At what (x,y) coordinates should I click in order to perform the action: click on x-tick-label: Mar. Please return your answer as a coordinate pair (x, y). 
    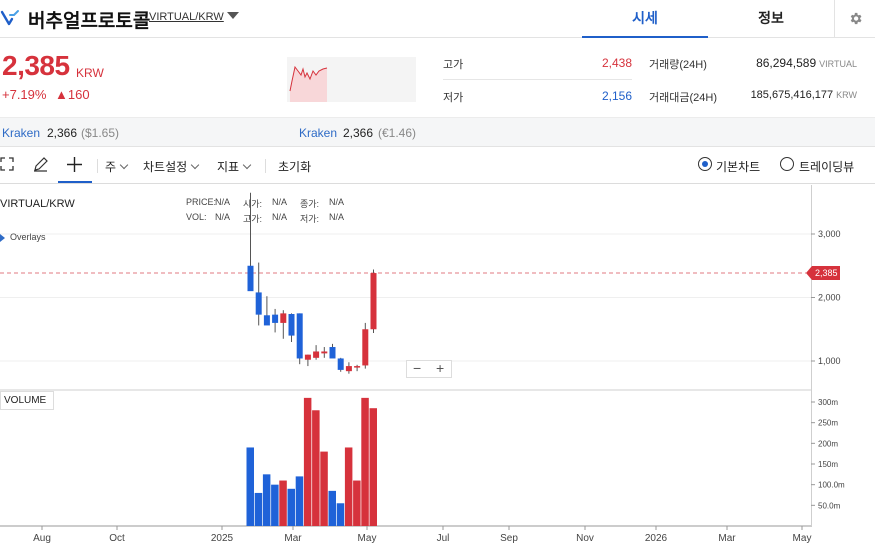
    Looking at the image, I should click on (727, 538).